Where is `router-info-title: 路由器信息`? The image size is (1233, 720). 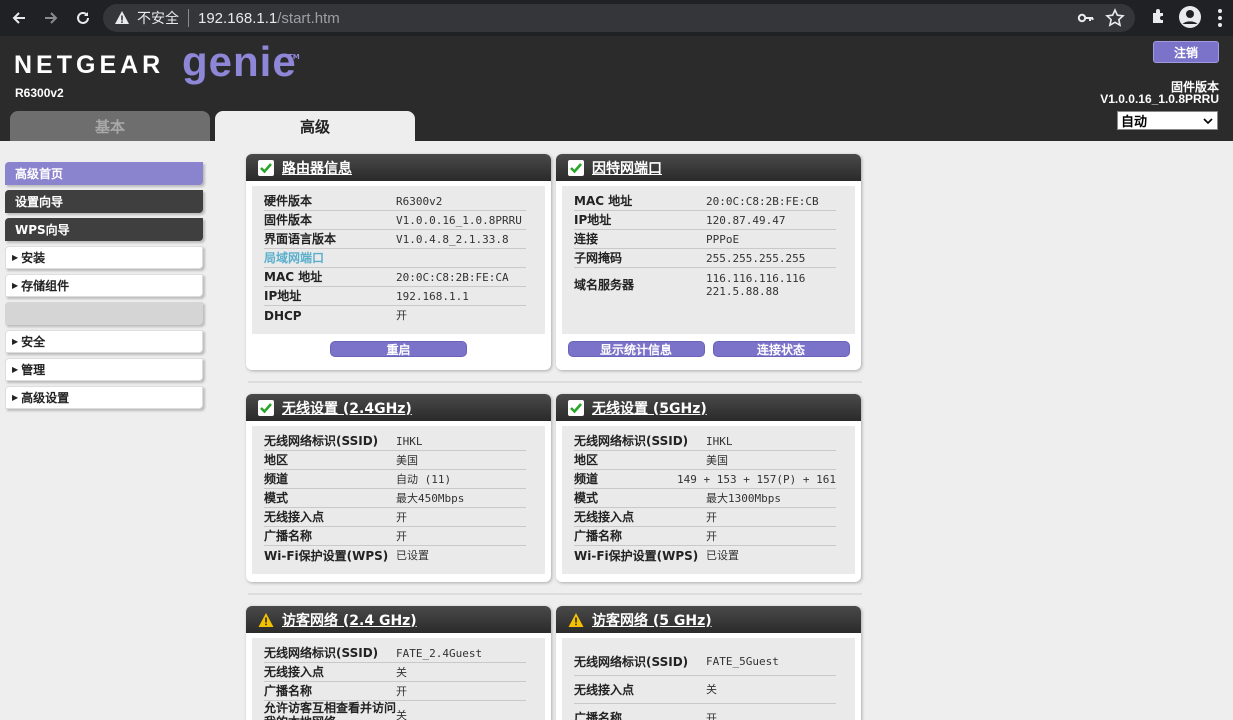 router-info-title: 路由器信息 is located at coordinates (317, 168).